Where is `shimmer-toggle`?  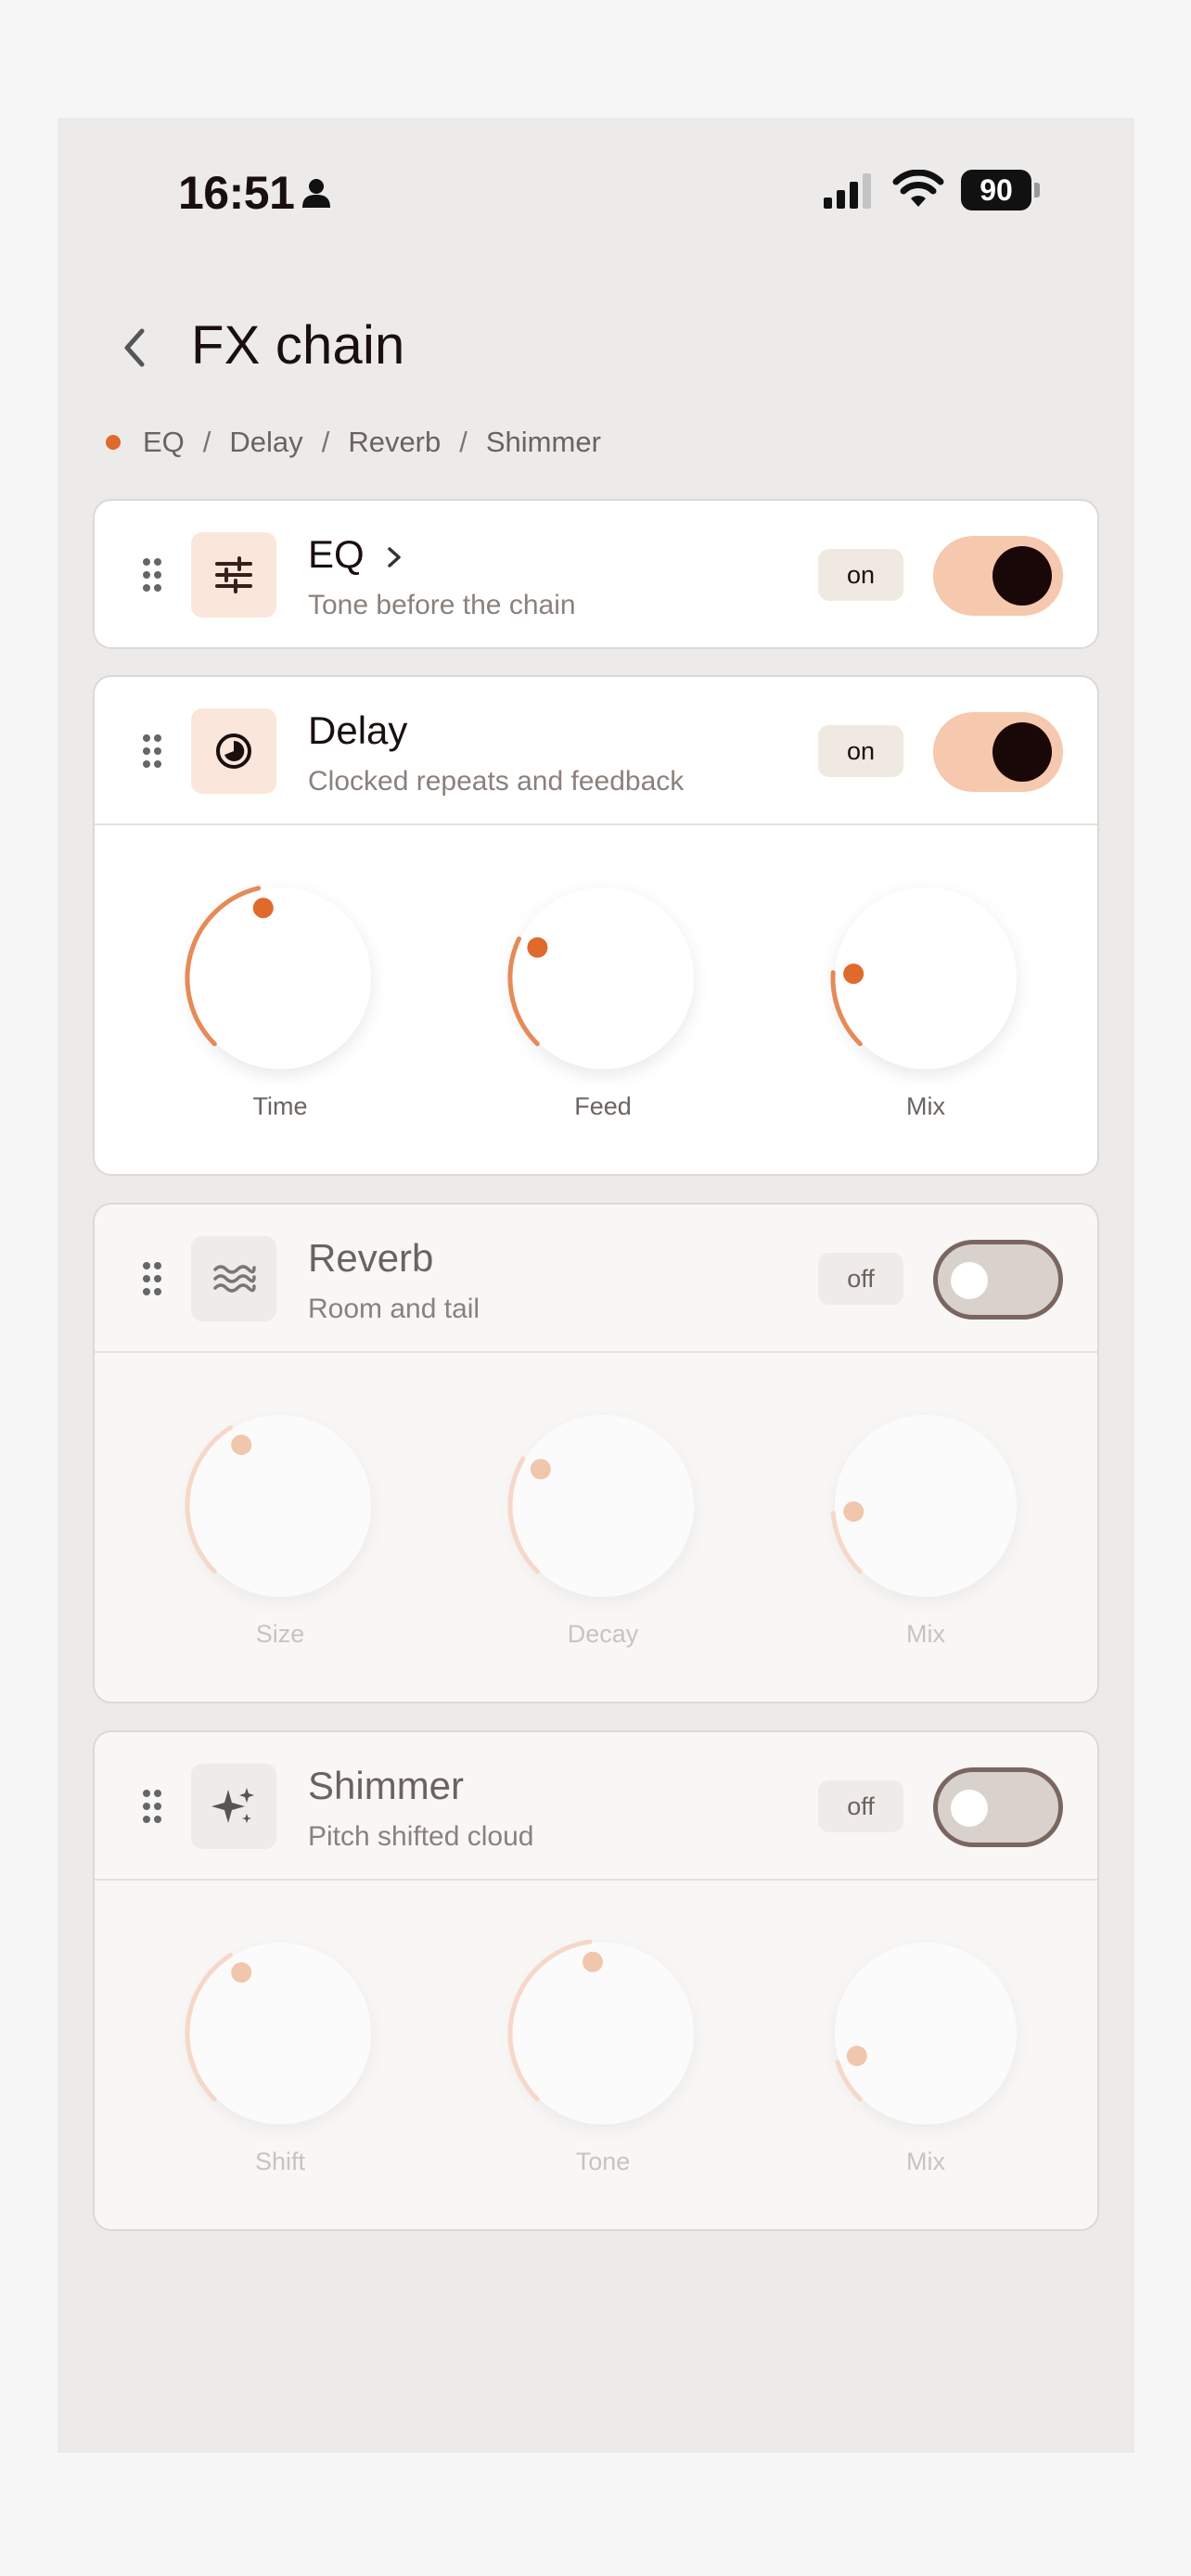 shimmer-toggle is located at coordinates (998, 1807).